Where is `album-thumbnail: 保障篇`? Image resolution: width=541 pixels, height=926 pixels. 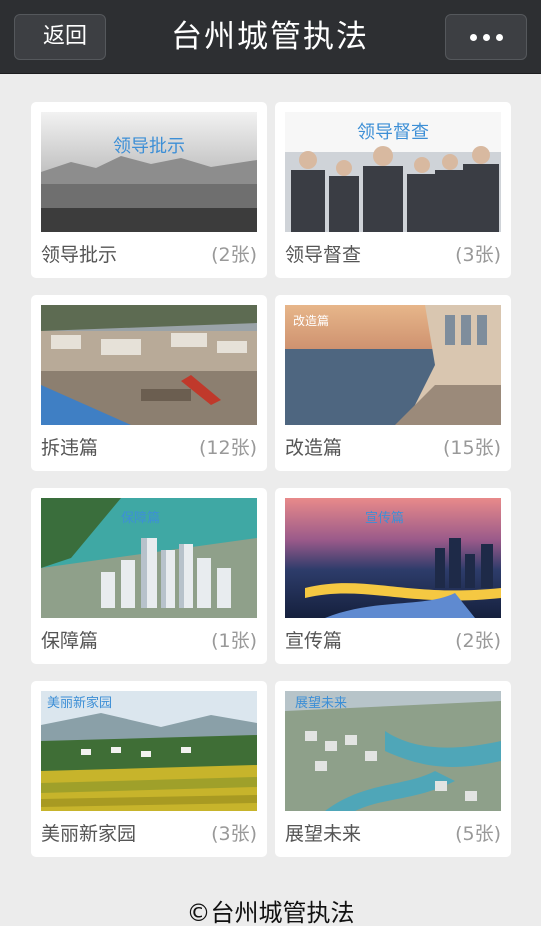 album-thumbnail: 保障篇 is located at coordinates (149, 558).